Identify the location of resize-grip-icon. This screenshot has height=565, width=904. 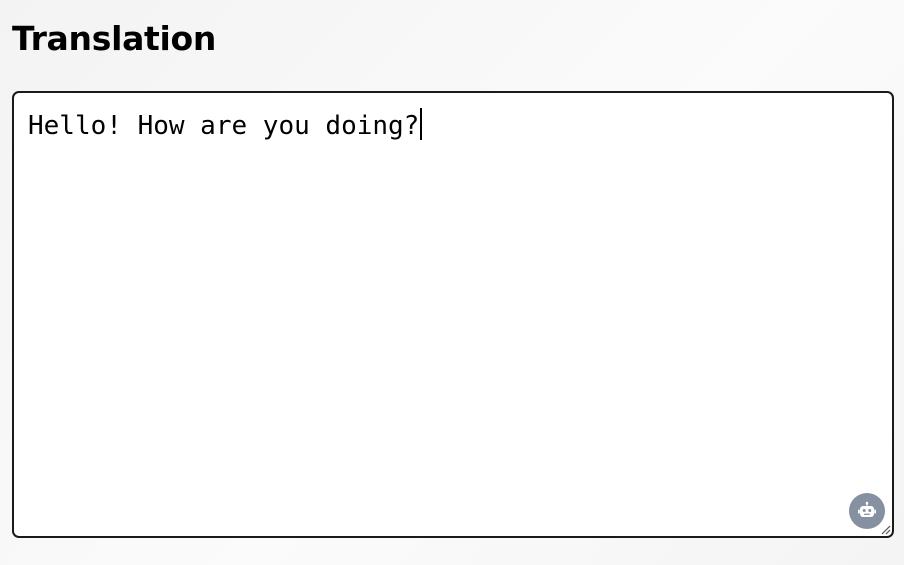
(885, 529).